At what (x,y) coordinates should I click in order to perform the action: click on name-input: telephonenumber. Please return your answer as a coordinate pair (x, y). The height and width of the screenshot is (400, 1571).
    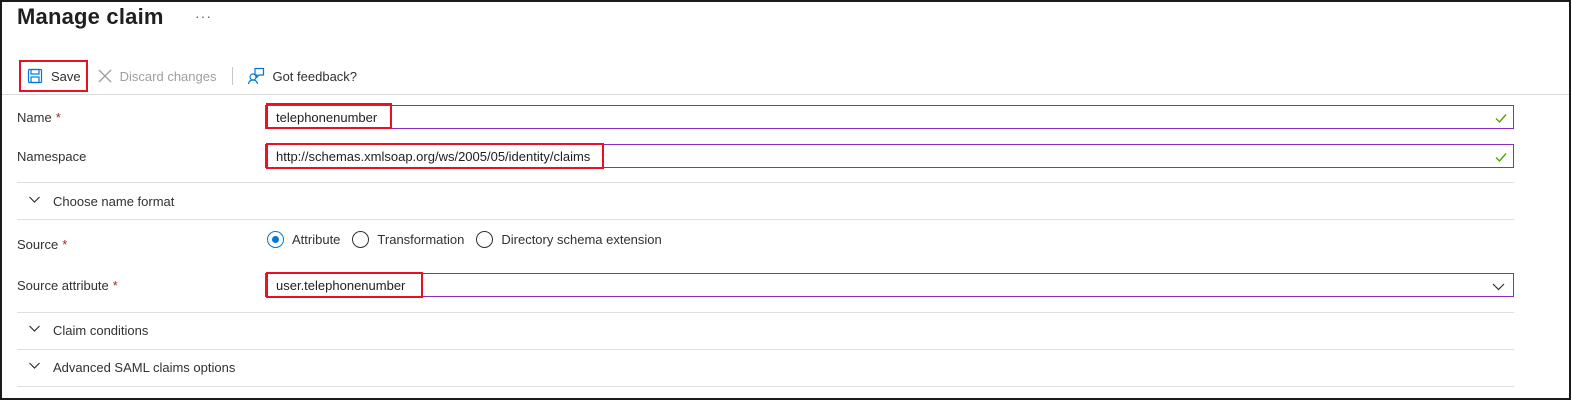
    Looking at the image, I should click on (889, 117).